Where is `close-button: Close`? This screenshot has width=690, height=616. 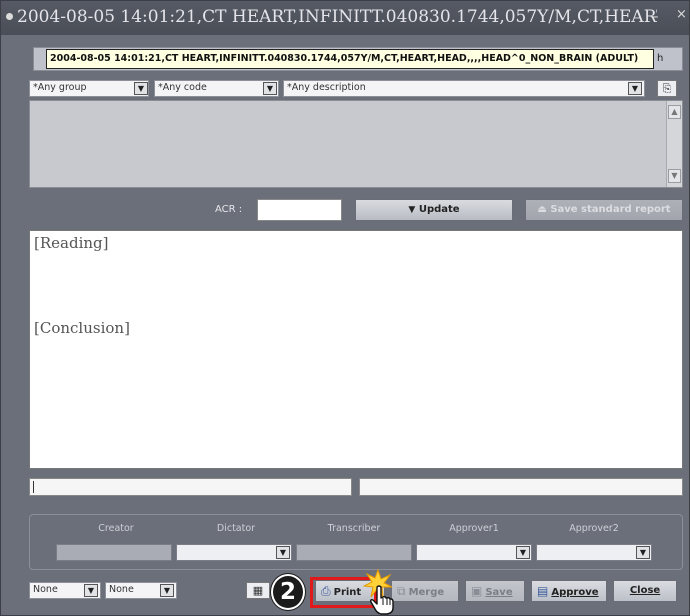
close-button: Close is located at coordinates (645, 591).